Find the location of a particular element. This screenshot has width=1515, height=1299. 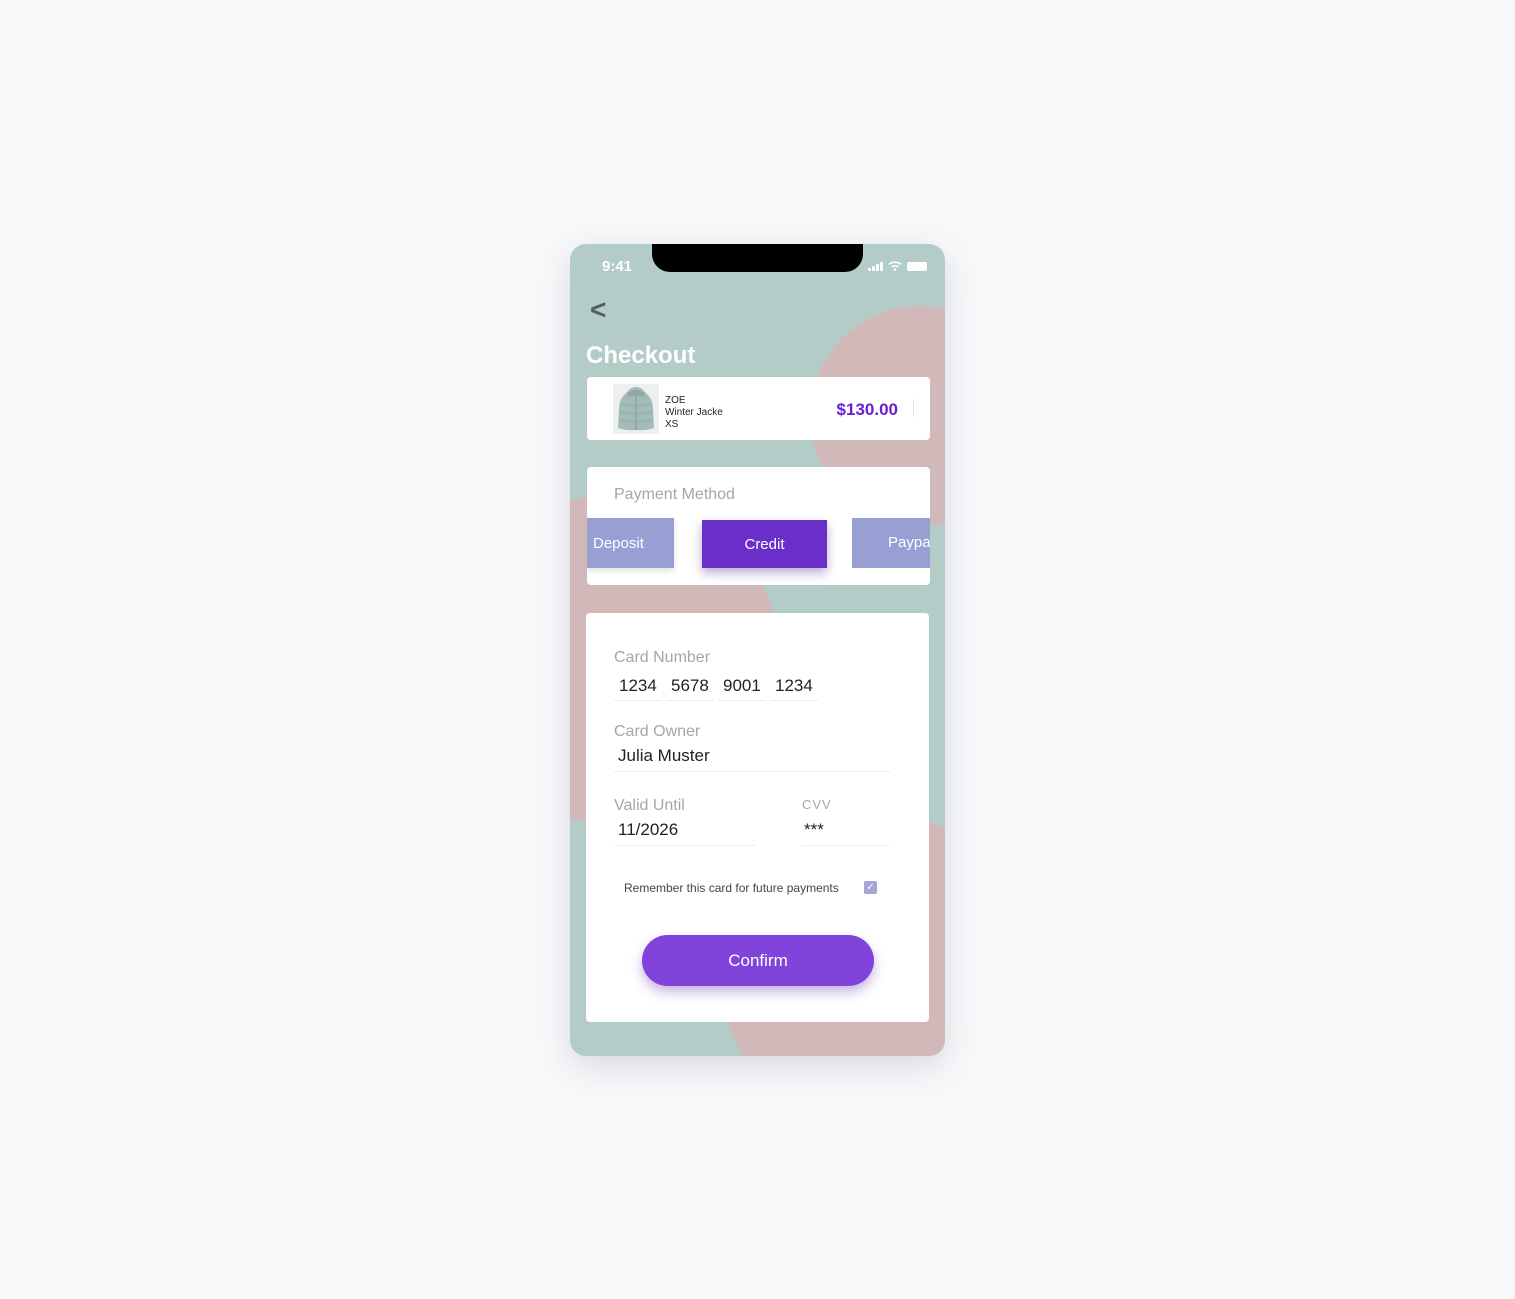

signal-icon is located at coordinates (875, 266).